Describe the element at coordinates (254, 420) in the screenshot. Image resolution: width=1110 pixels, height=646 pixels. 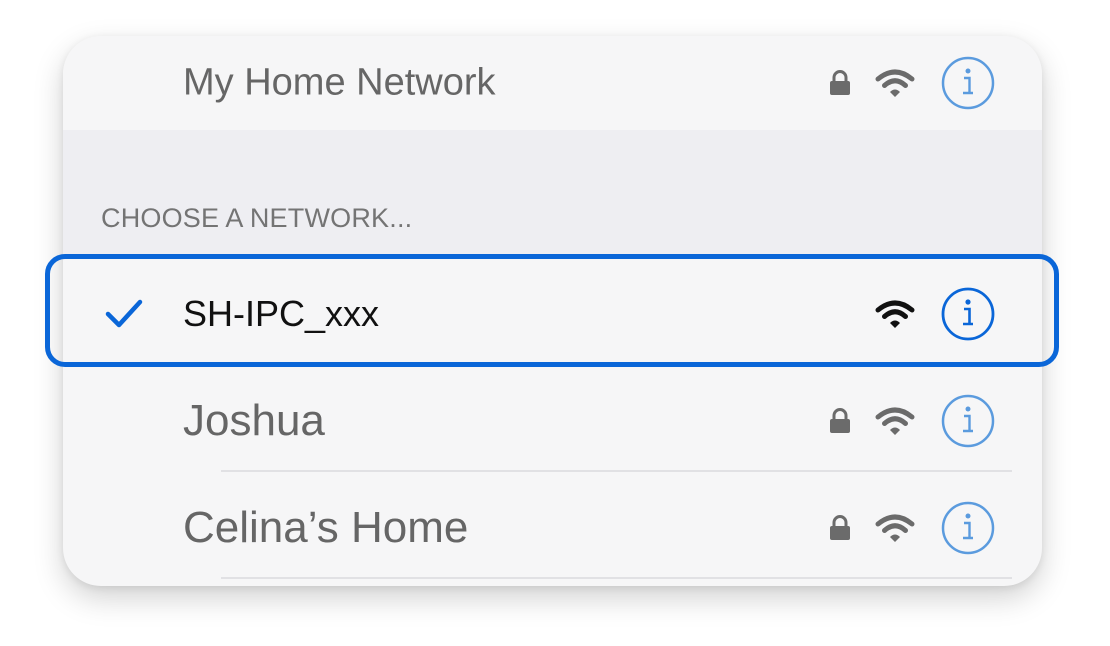
I see `network-name: Joshua` at that location.